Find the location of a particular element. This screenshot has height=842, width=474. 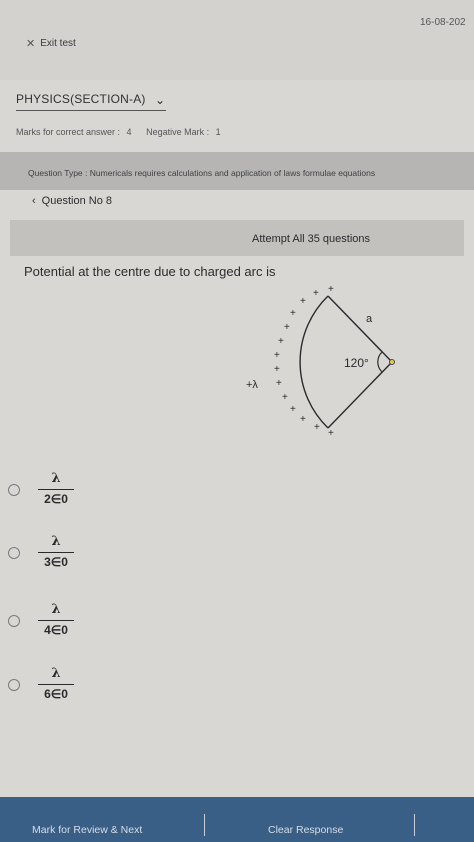

negative-value: 1 is located at coordinates (218, 132).